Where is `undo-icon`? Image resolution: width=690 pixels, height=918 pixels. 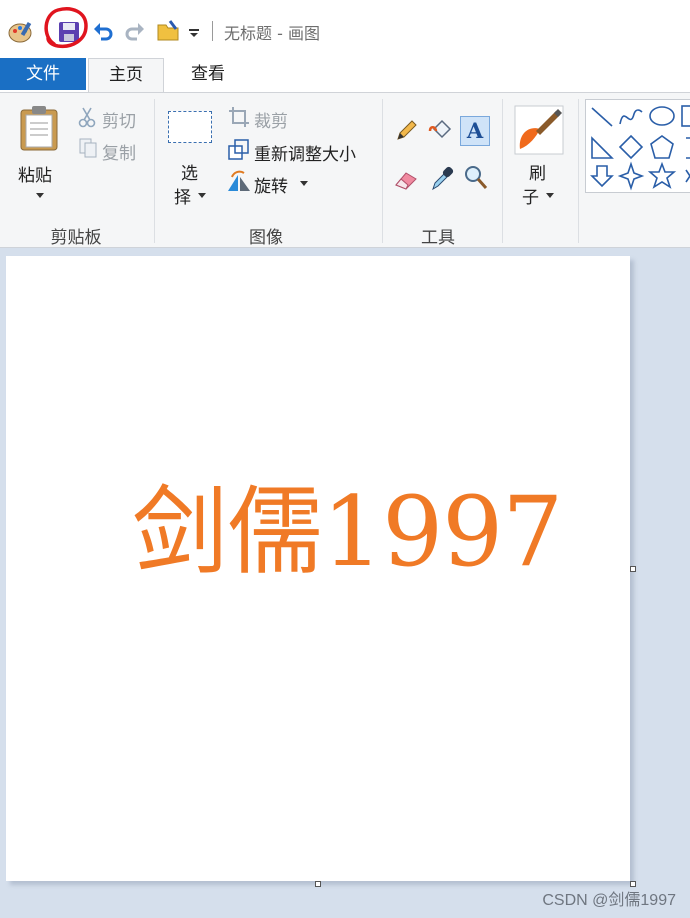
undo-icon is located at coordinates (103, 32).